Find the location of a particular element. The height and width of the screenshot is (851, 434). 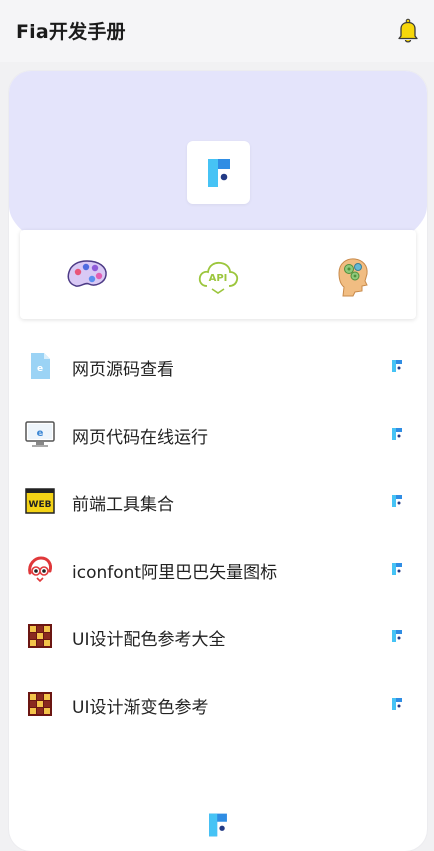

bell-icon is located at coordinates (408, 31).